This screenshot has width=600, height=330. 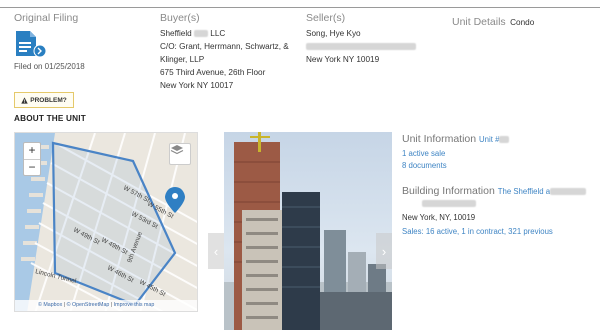 I want to click on problem-button: PROBLEM?, so click(x=44, y=100).